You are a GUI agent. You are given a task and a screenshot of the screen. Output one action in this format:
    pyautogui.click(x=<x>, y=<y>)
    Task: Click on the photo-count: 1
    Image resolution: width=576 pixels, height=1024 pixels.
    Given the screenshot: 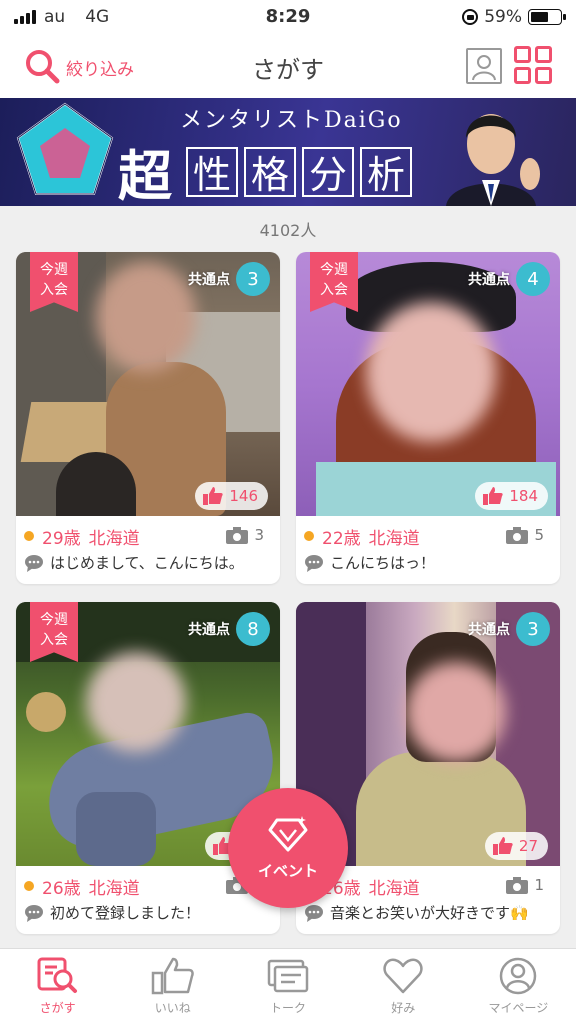 What is the action you would take?
    pyautogui.click(x=525, y=885)
    